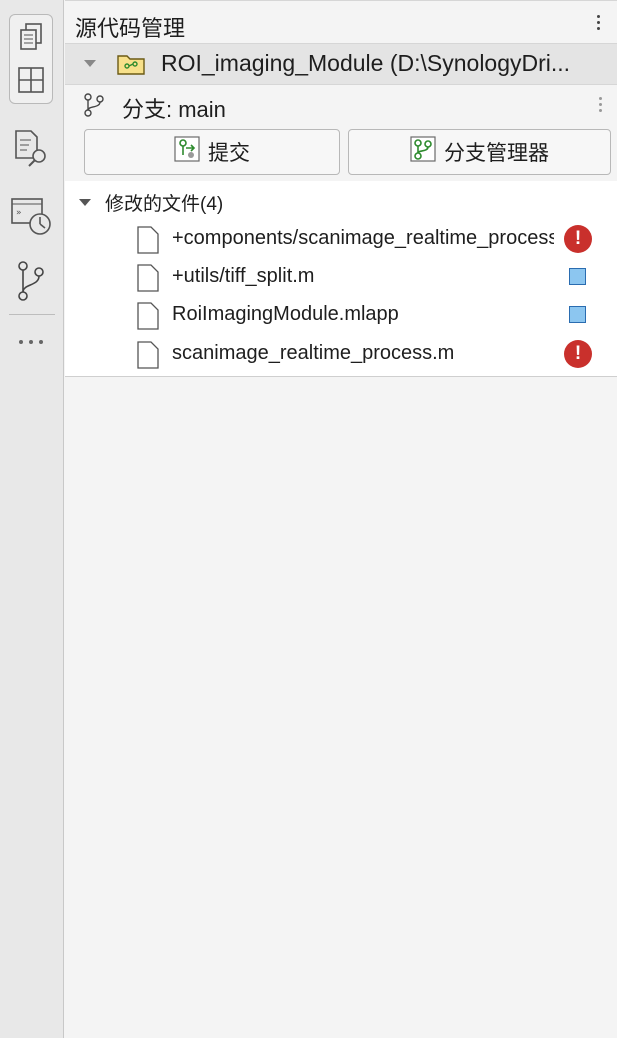 The width and height of the screenshot is (617, 1038). Describe the element at coordinates (31, 148) in the screenshot. I see `find-files-icon` at that location.